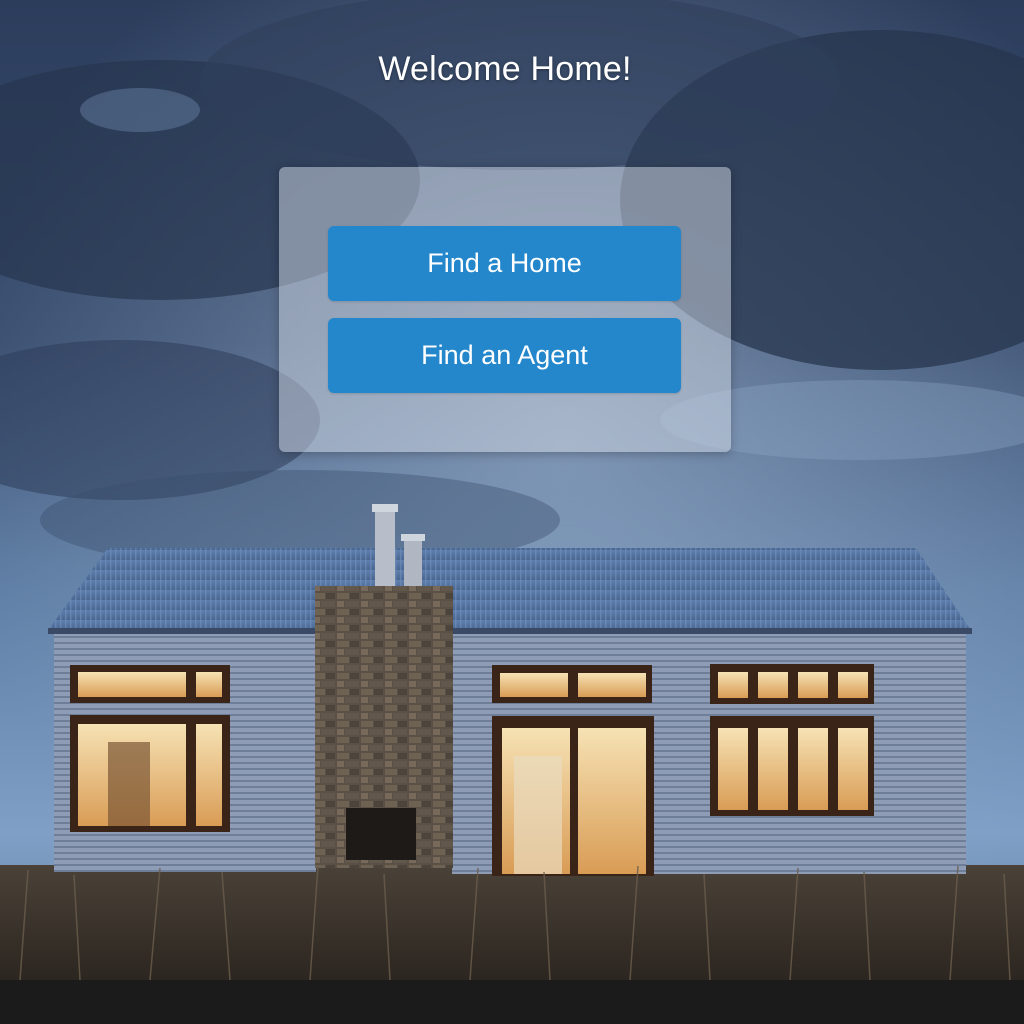  I want to click on page-title: Welcome Home!, so click(505, 69).